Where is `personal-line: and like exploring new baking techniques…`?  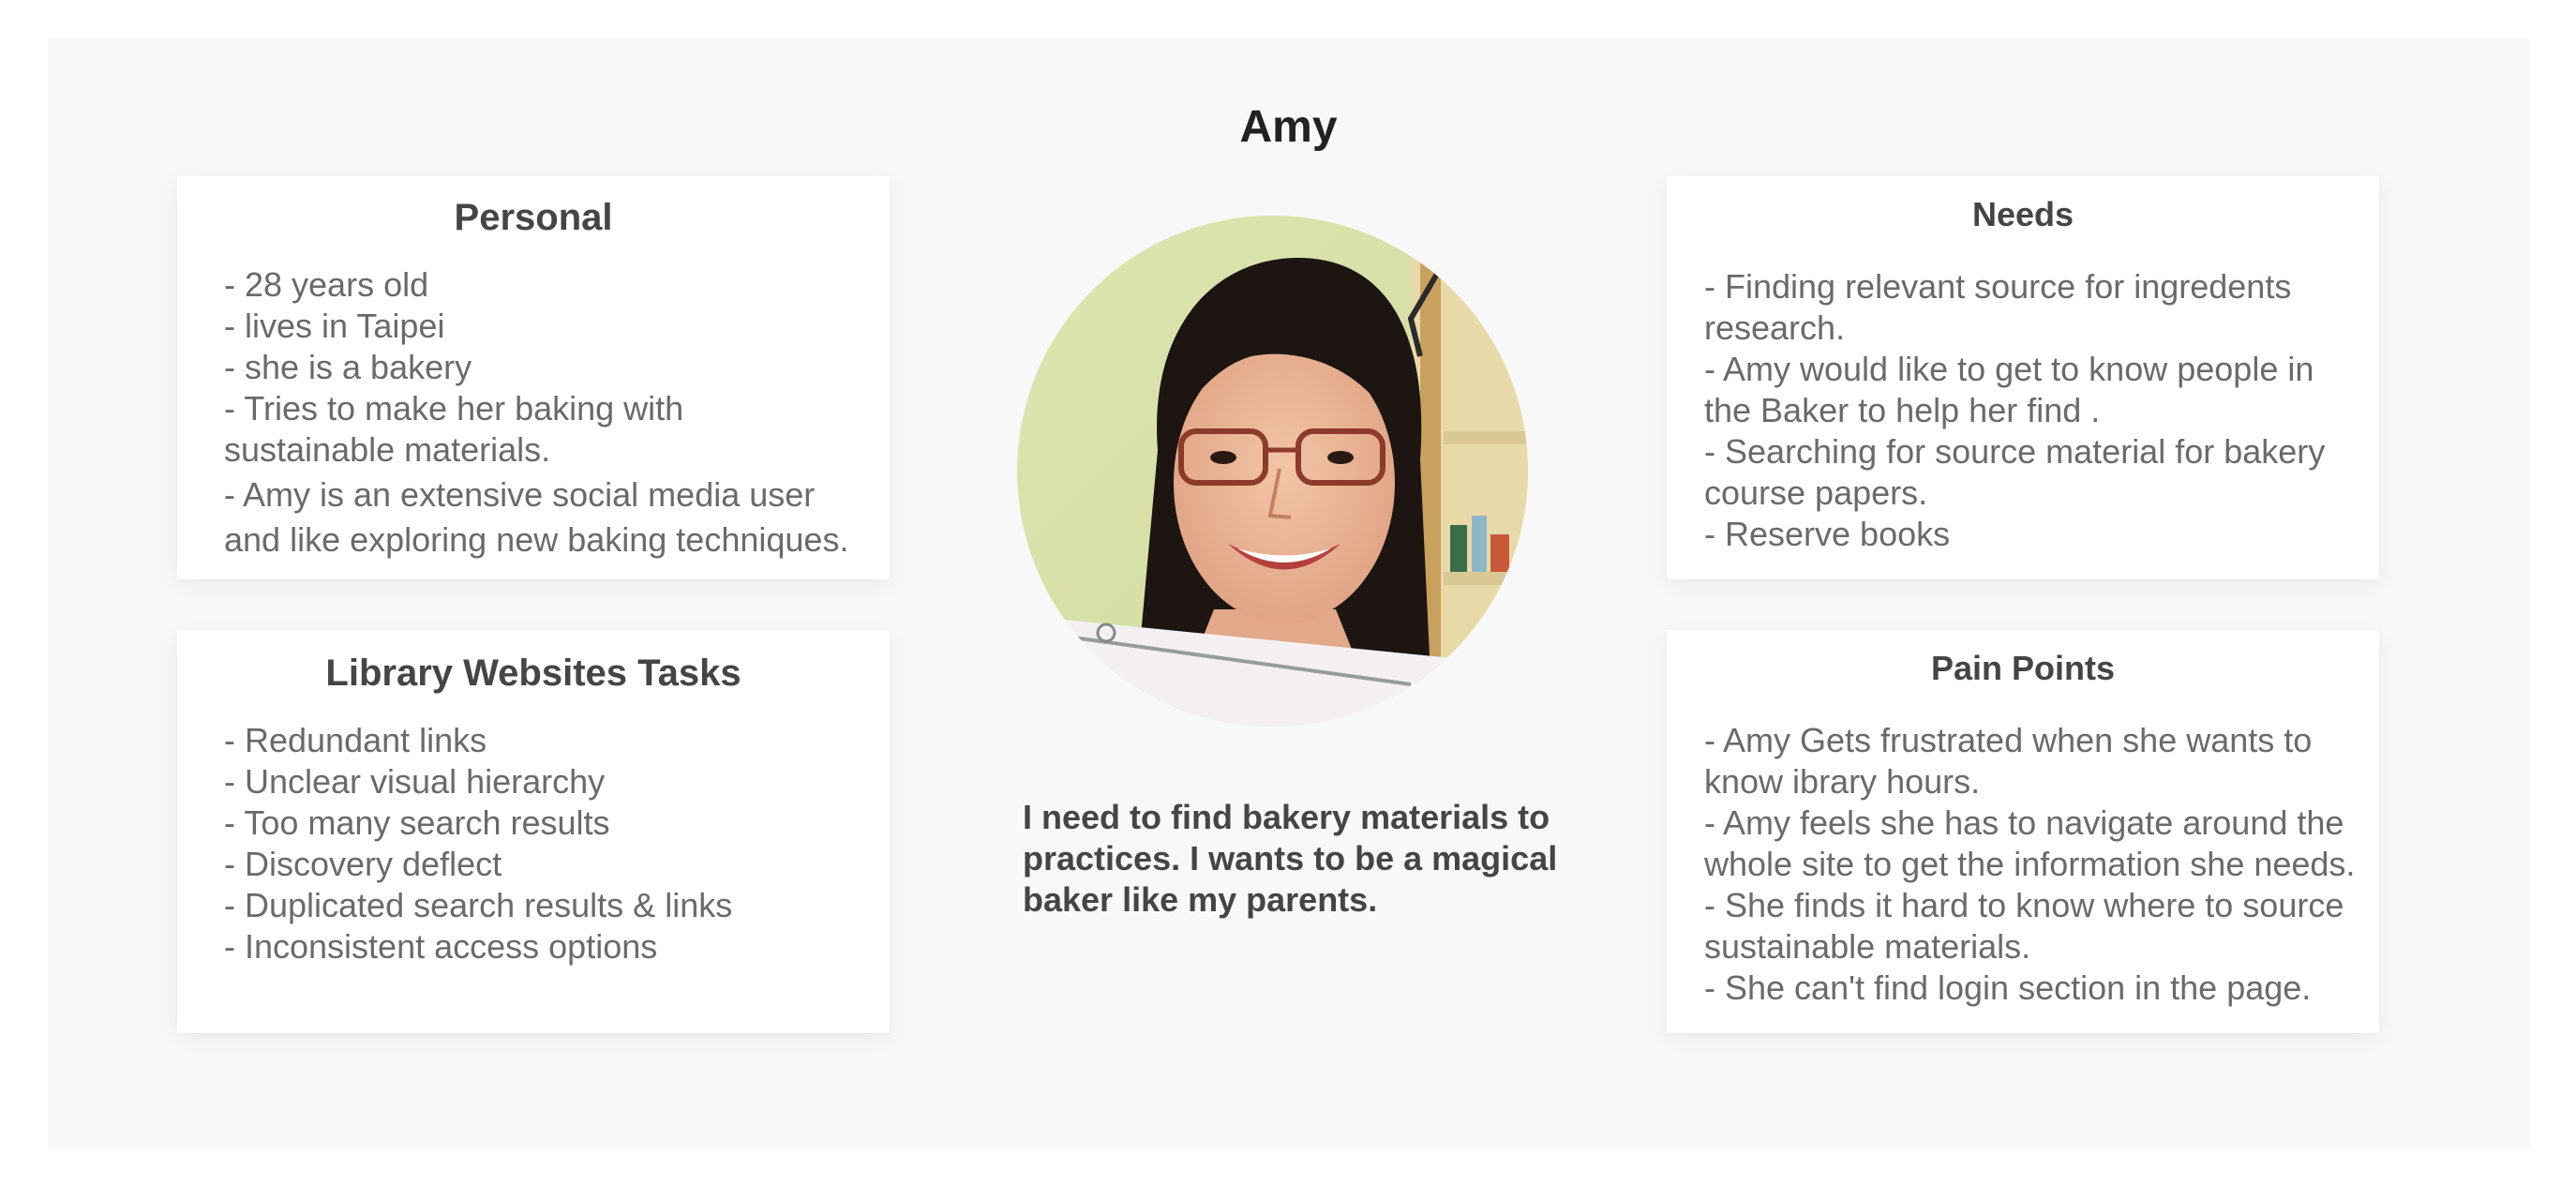
personal-line: and like exploring new baking techniques… is located at coordinates (536, 539).